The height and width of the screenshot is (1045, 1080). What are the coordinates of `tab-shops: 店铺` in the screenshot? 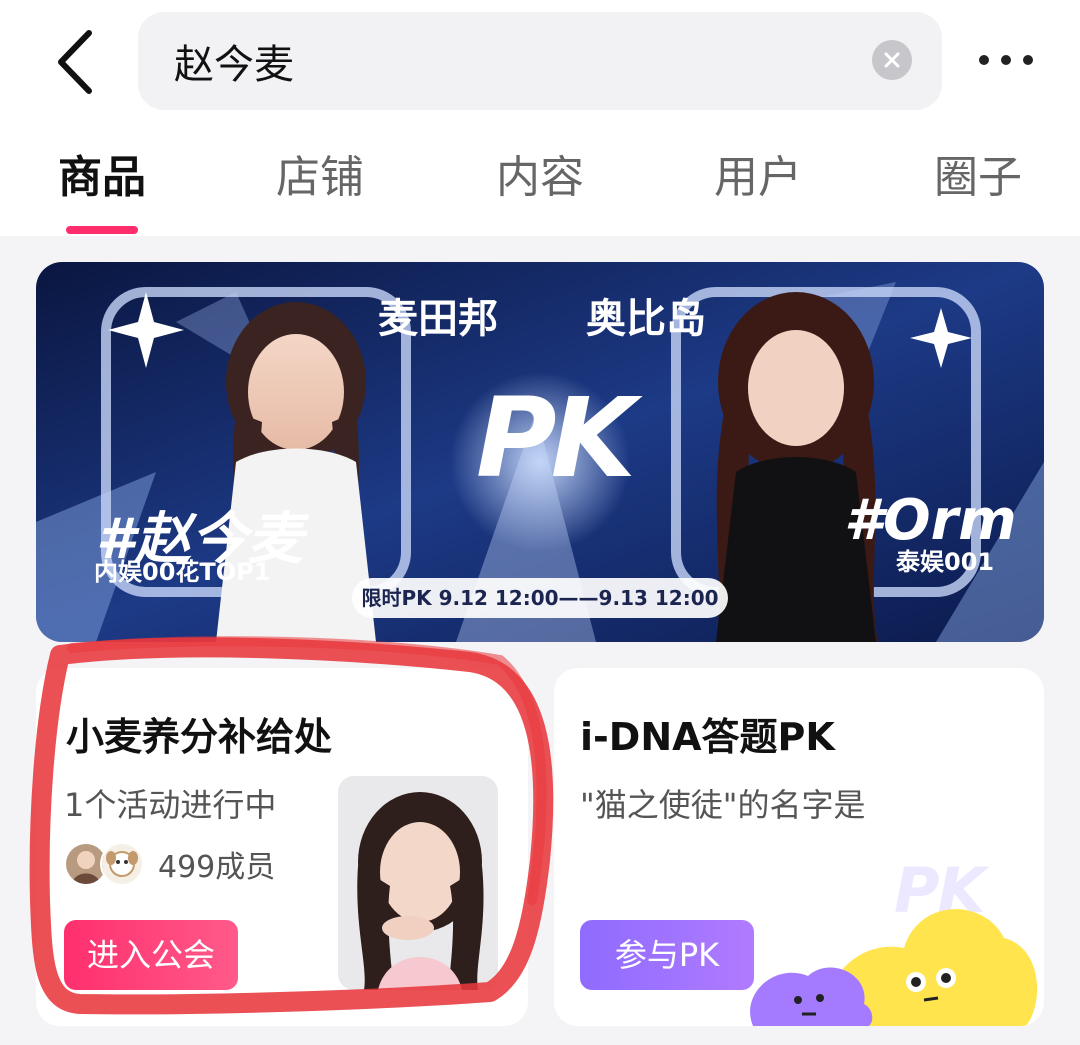 It's located at (320, 178).